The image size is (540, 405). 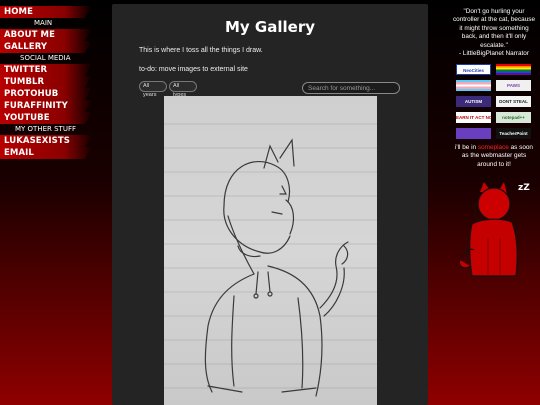 What do you see at coordinates (473, 133) in the screenshot?
I see `pixel-art-badge` at bounding box center [473, 133].